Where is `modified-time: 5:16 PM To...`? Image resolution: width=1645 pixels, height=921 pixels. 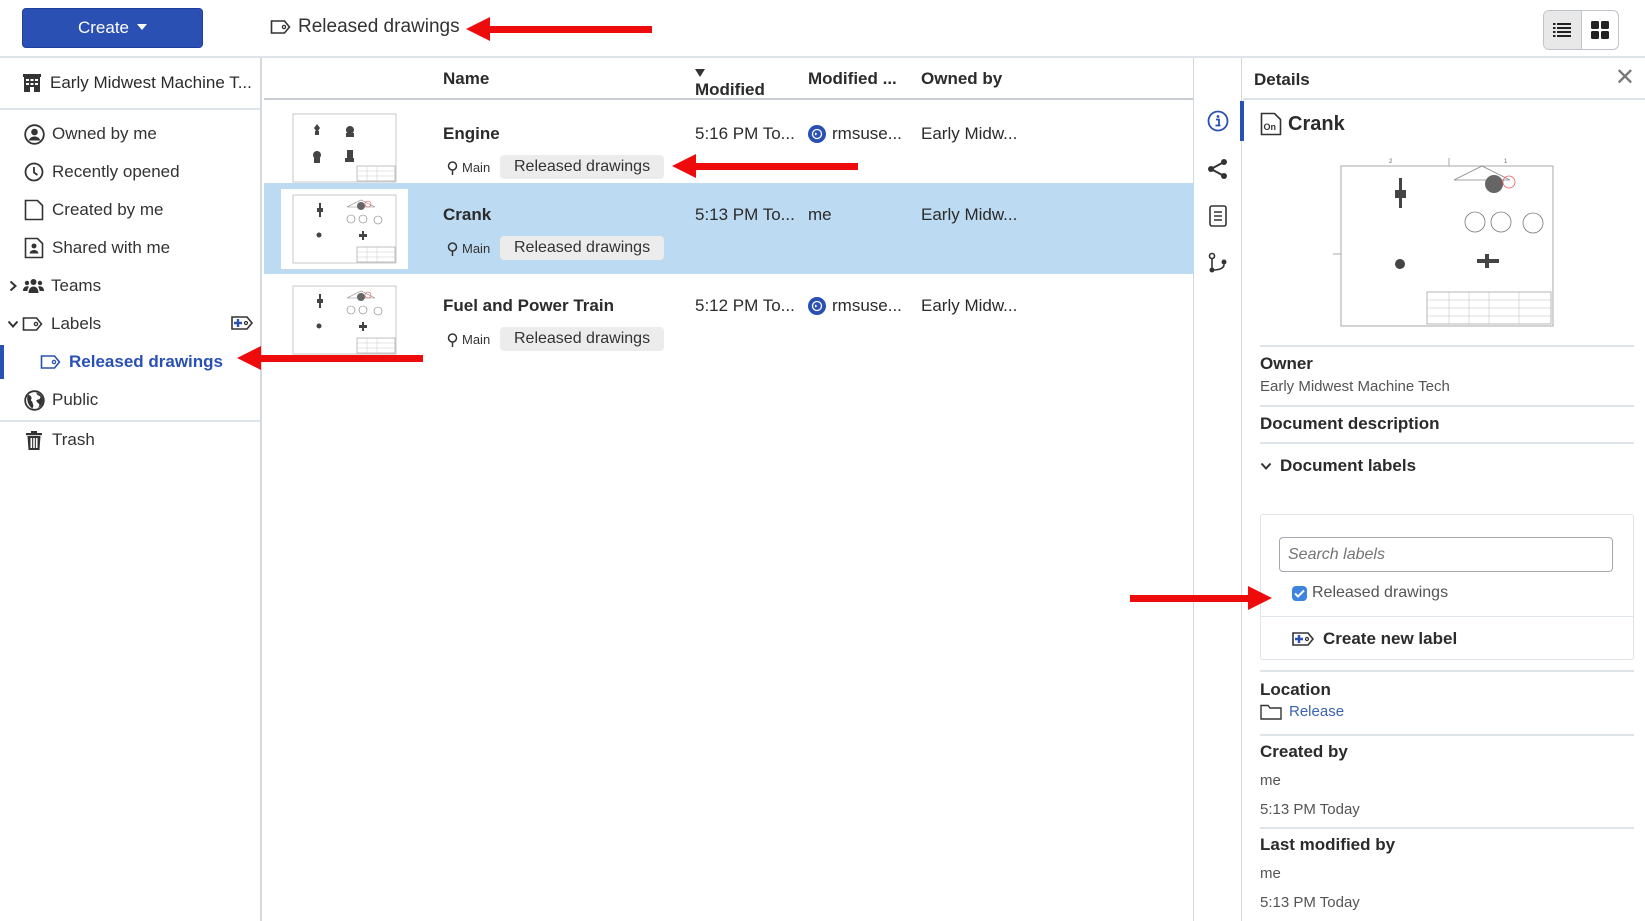
modified-time: 5:16 PM To... is located at coordinates (745, 133).